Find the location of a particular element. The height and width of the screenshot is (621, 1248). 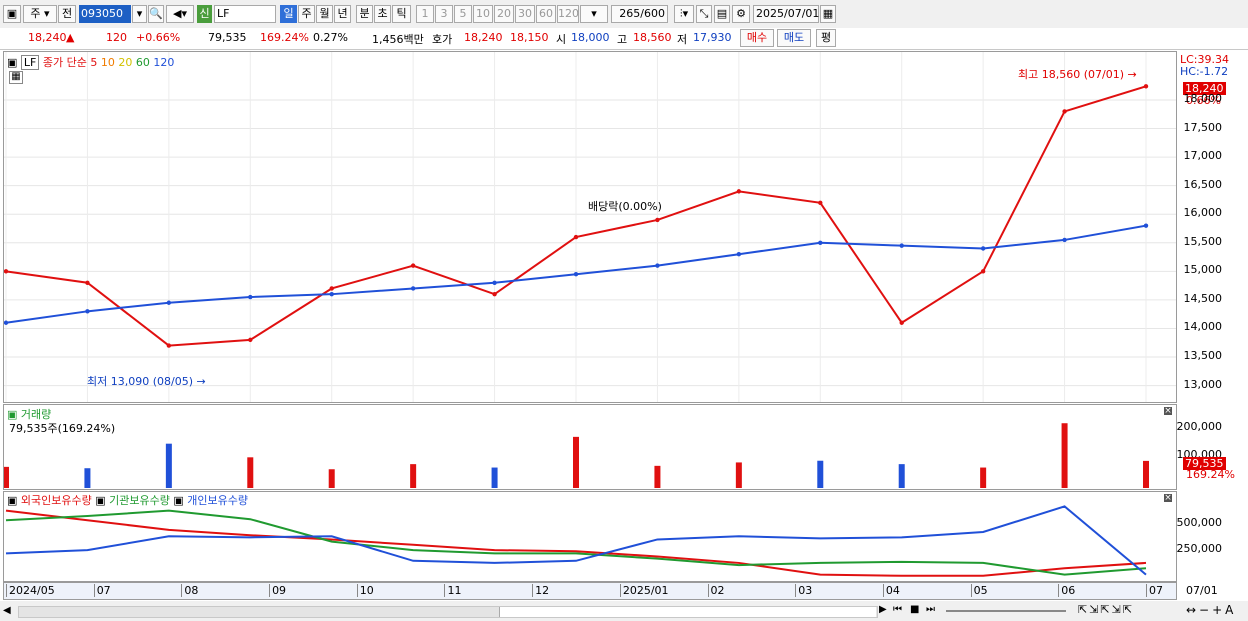

volume-axis: 200,000 100,000 79,535 169.24% is located at coordinates (1212, 447).